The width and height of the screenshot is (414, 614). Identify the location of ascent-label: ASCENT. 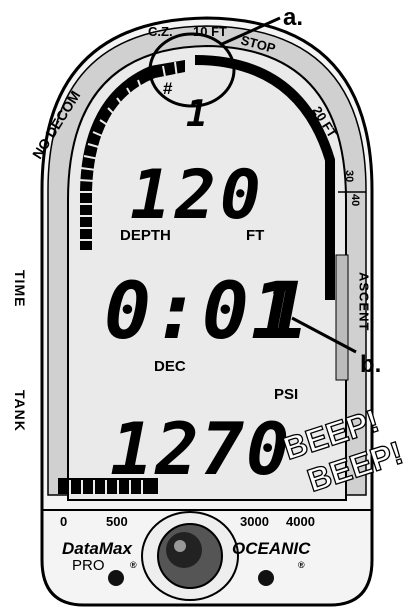
(364, 301).